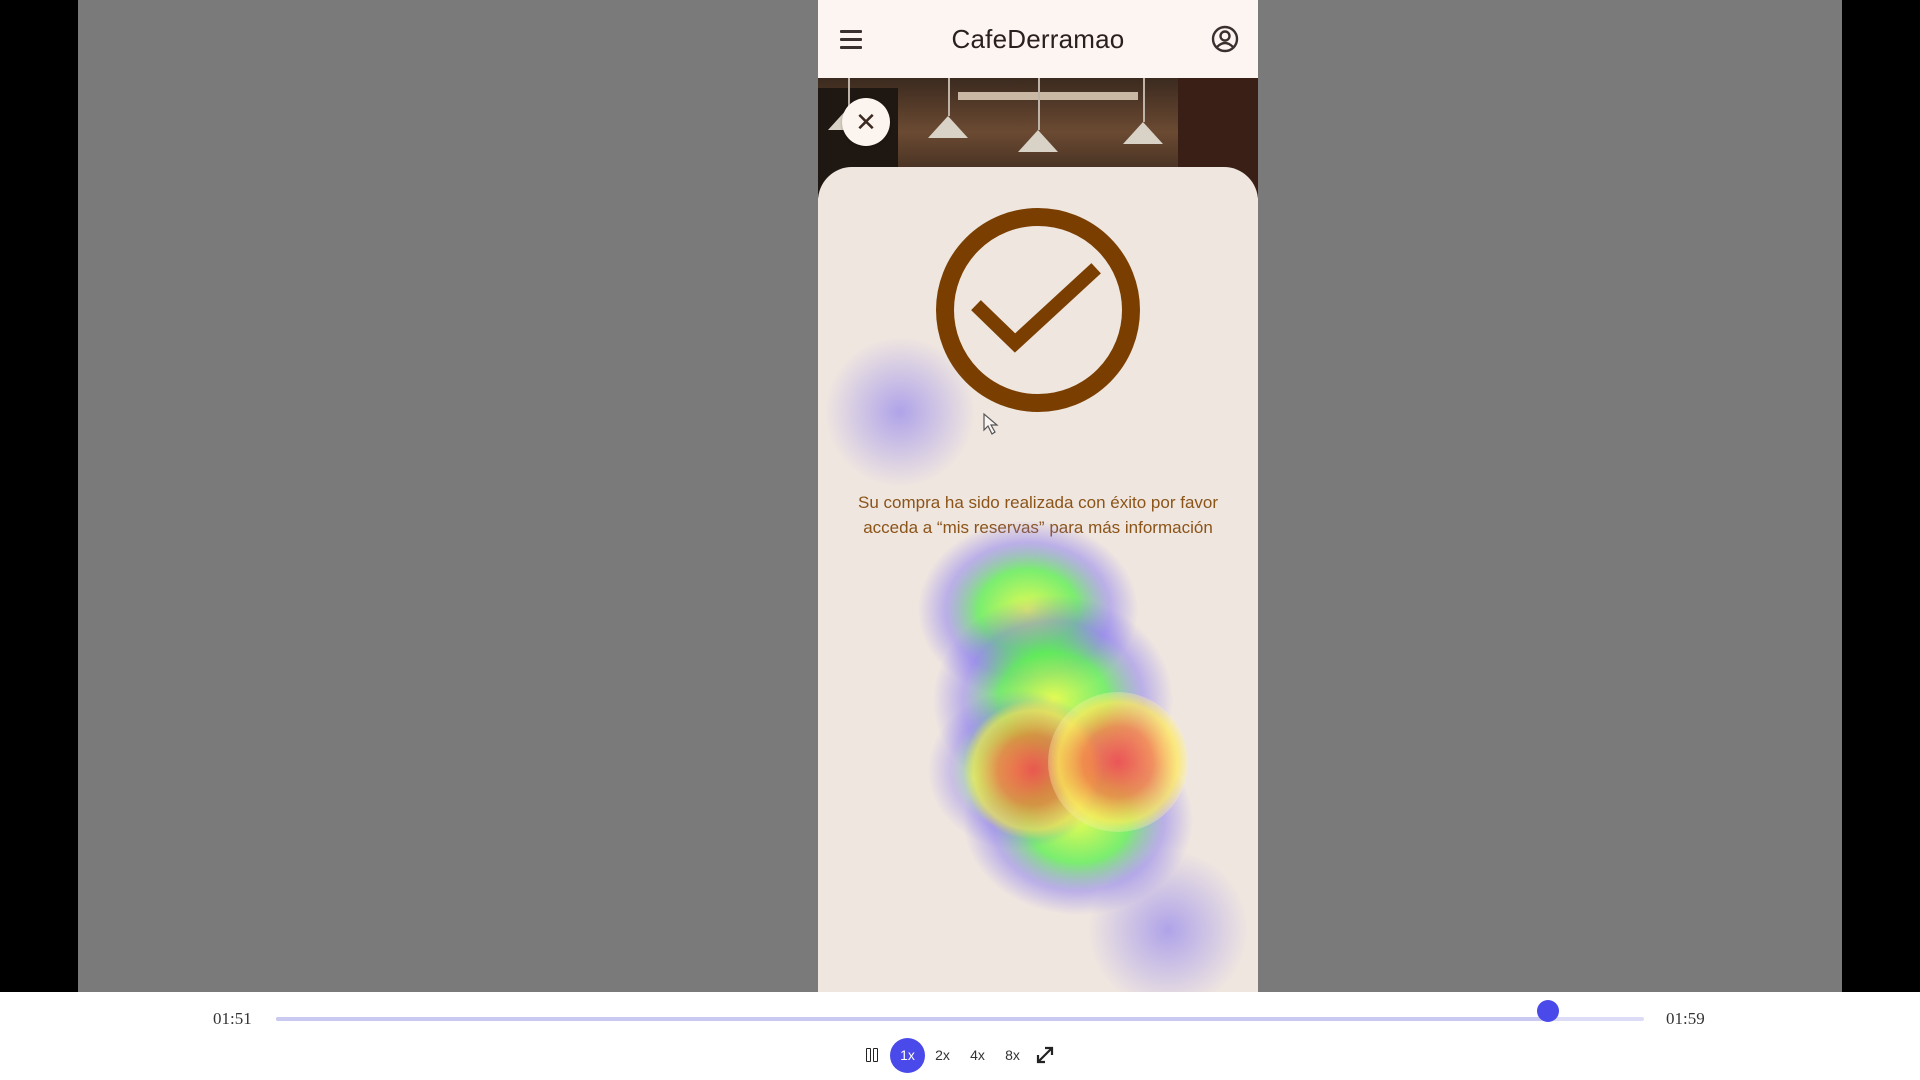  I want to click on app-bar: CafeDerramao, so click(1038, 39).